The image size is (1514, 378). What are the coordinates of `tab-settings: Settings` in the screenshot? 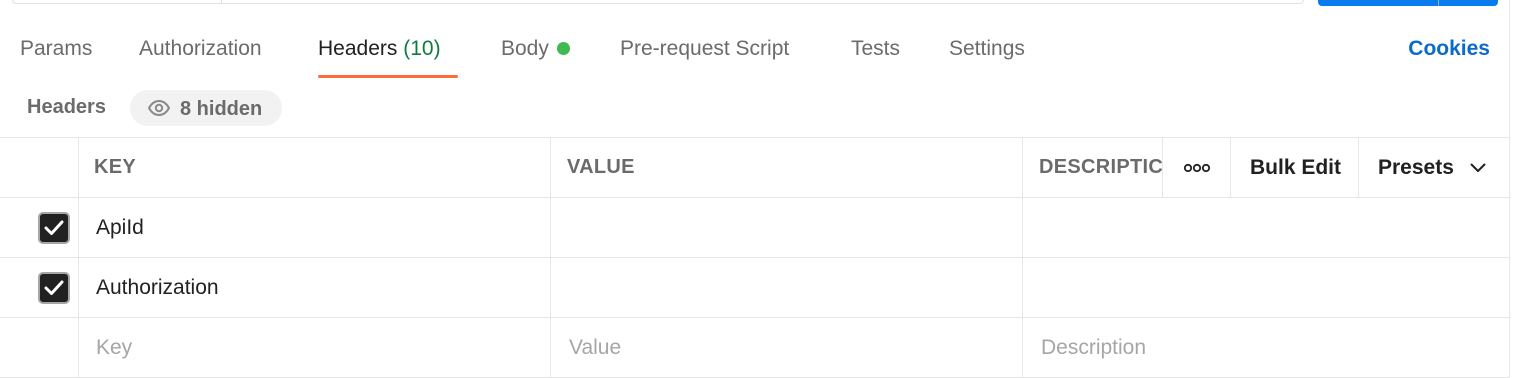 It's located at (987, 54).